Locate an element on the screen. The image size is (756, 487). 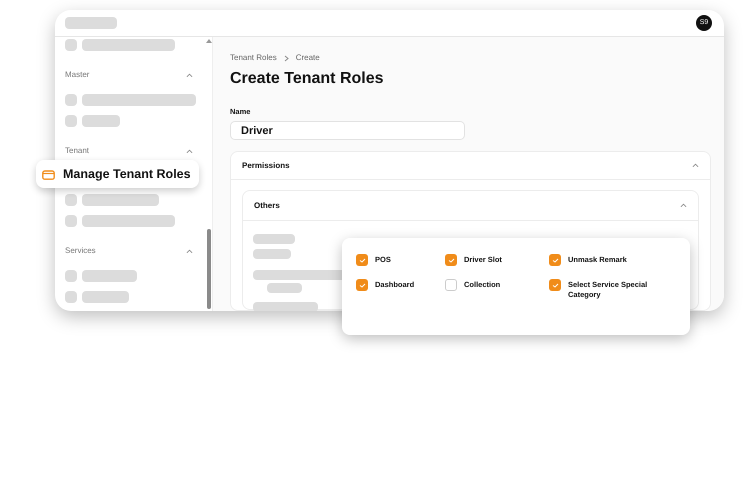
section-title: Master is located at coordinates (77, 75).